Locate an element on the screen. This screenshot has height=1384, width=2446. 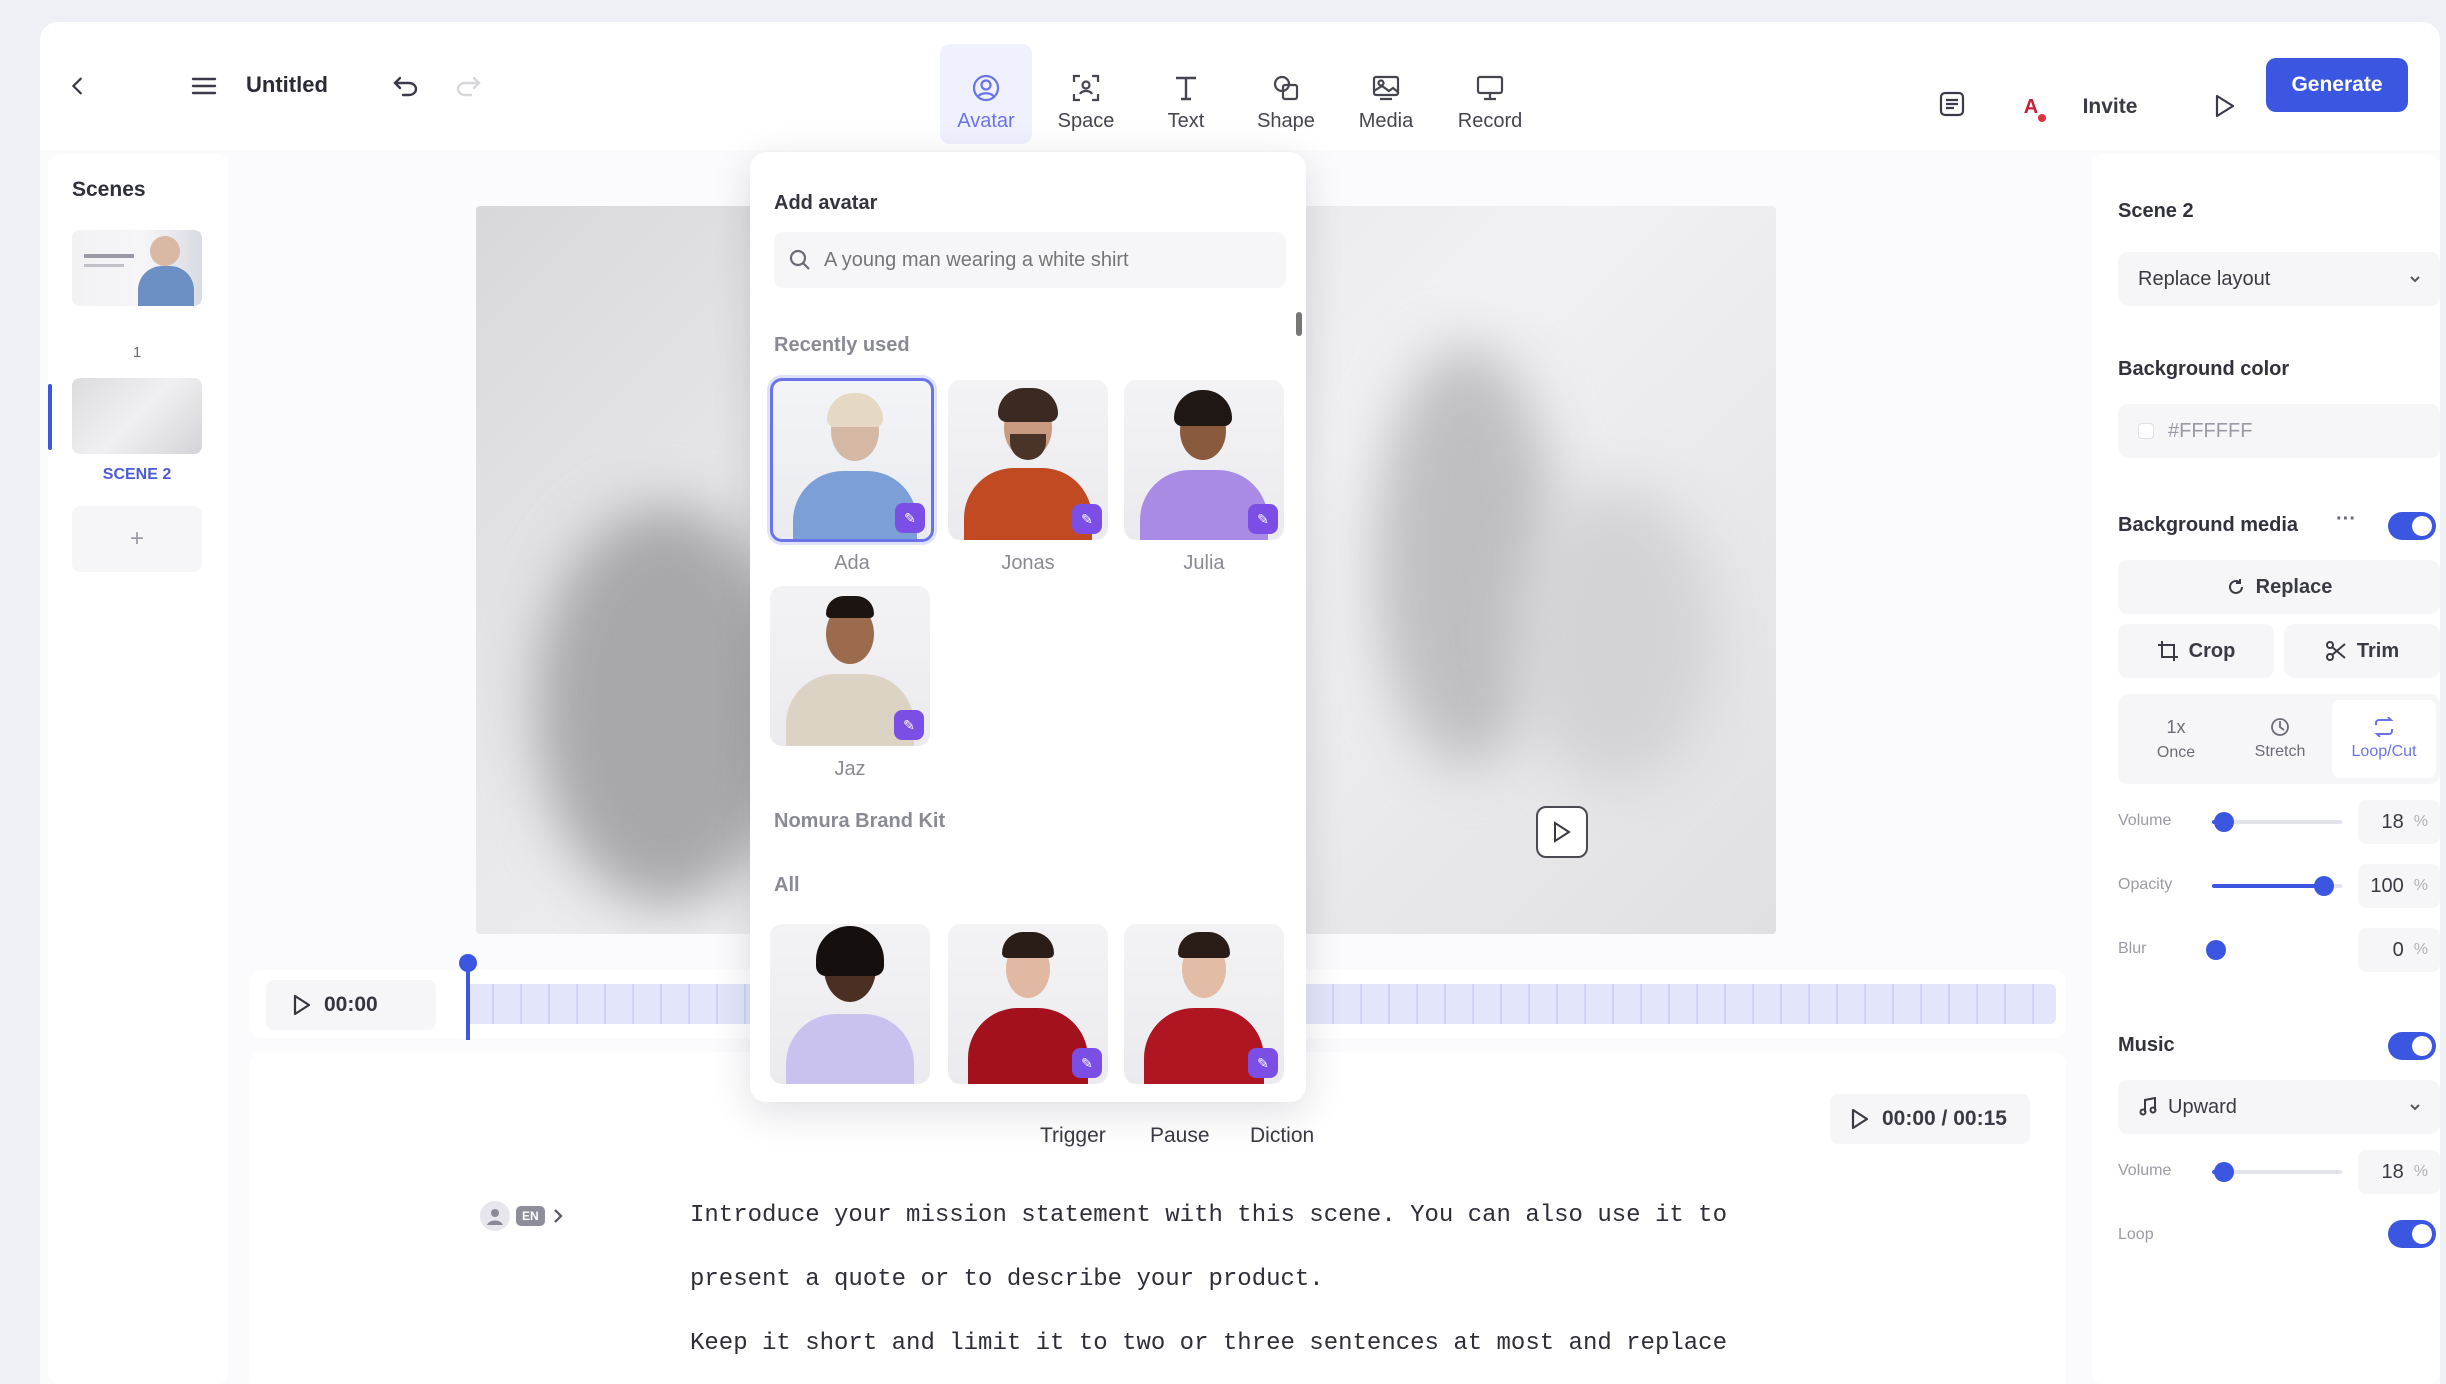
avatar-card-ada: ✎ is located at coordinates (852, 460).